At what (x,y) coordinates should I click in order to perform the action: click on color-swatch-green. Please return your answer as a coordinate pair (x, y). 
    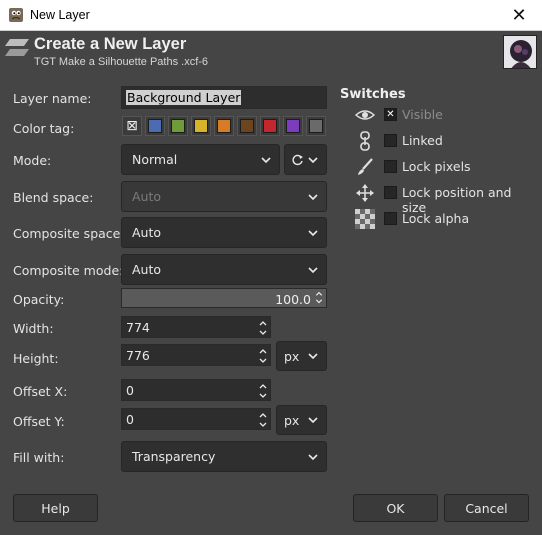
    Looking at the image, I should click on (178, 126).